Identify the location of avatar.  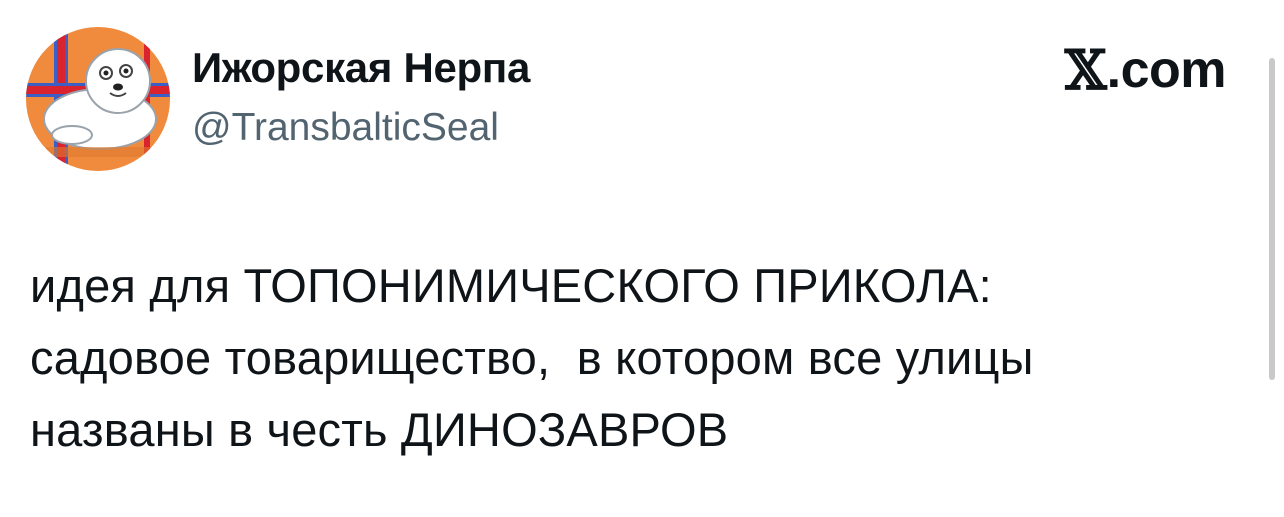
(98, 99).